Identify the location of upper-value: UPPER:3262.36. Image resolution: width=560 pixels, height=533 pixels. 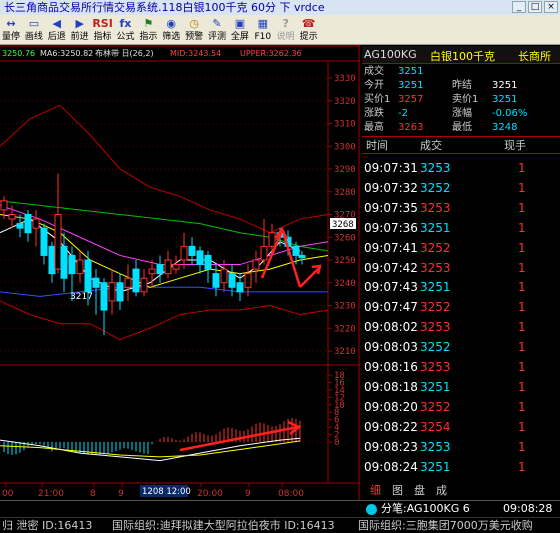
(271, 53).